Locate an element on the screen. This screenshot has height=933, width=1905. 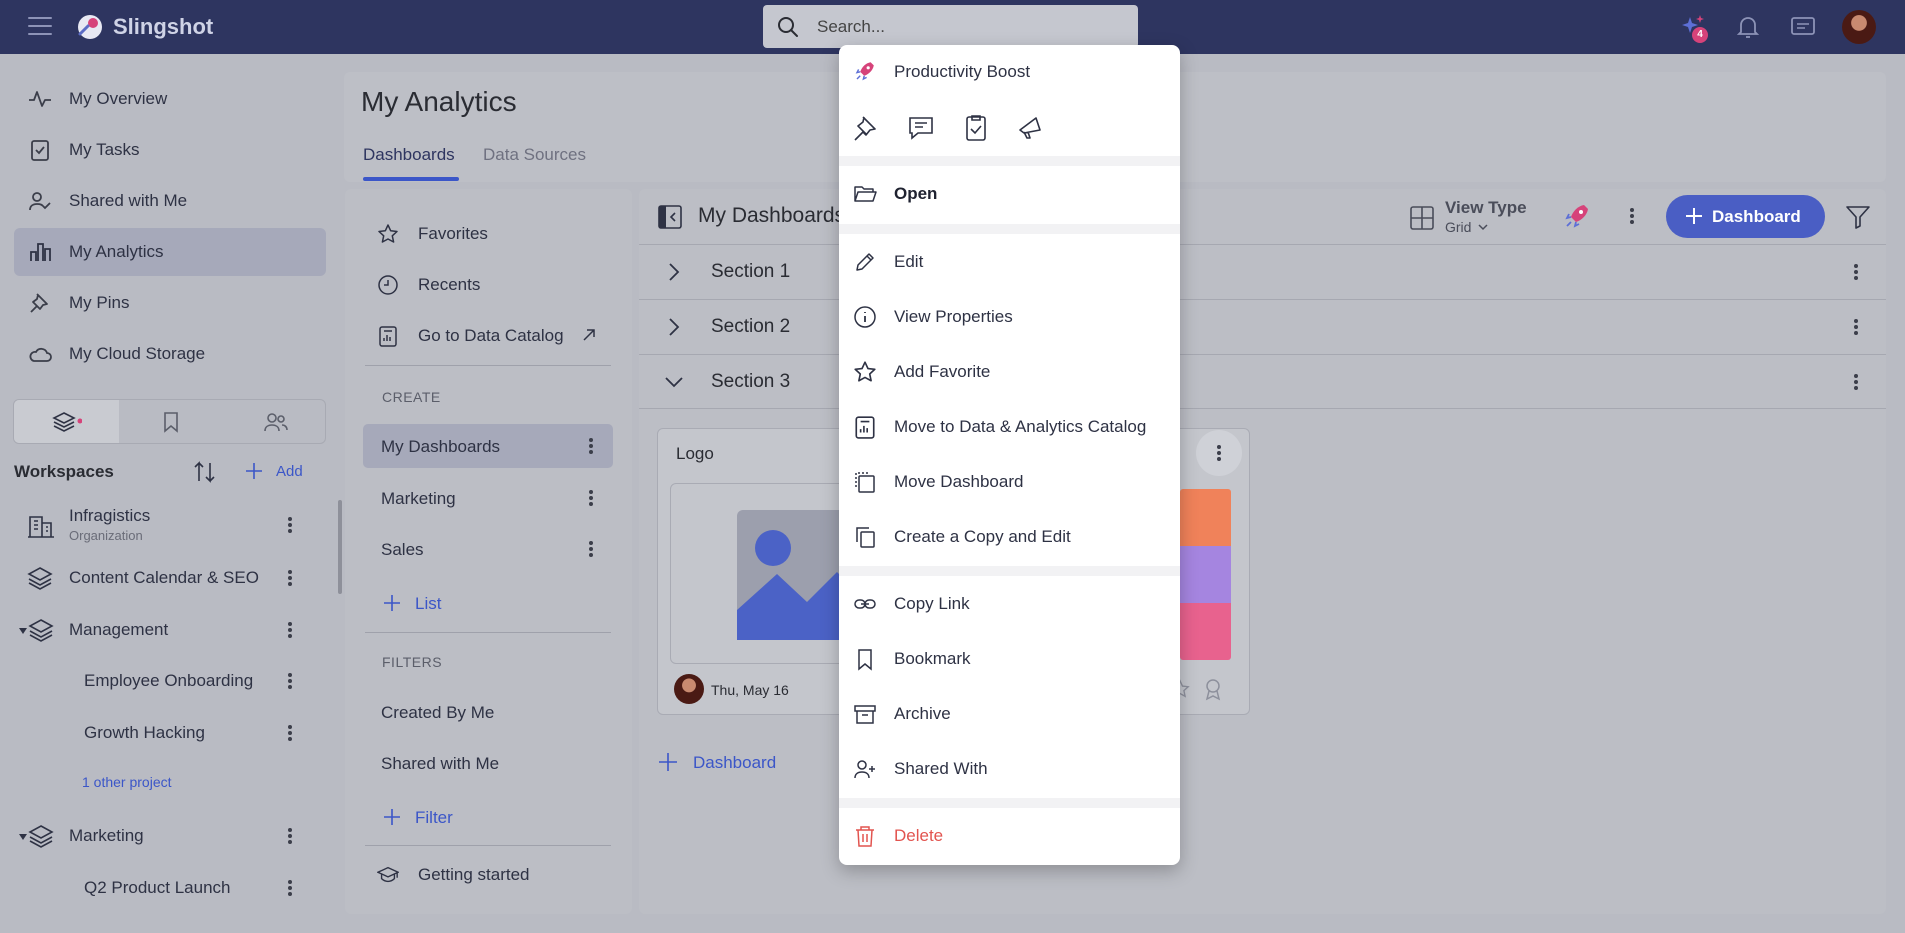
grid-view-icon is located at coordinates (1422, 218).